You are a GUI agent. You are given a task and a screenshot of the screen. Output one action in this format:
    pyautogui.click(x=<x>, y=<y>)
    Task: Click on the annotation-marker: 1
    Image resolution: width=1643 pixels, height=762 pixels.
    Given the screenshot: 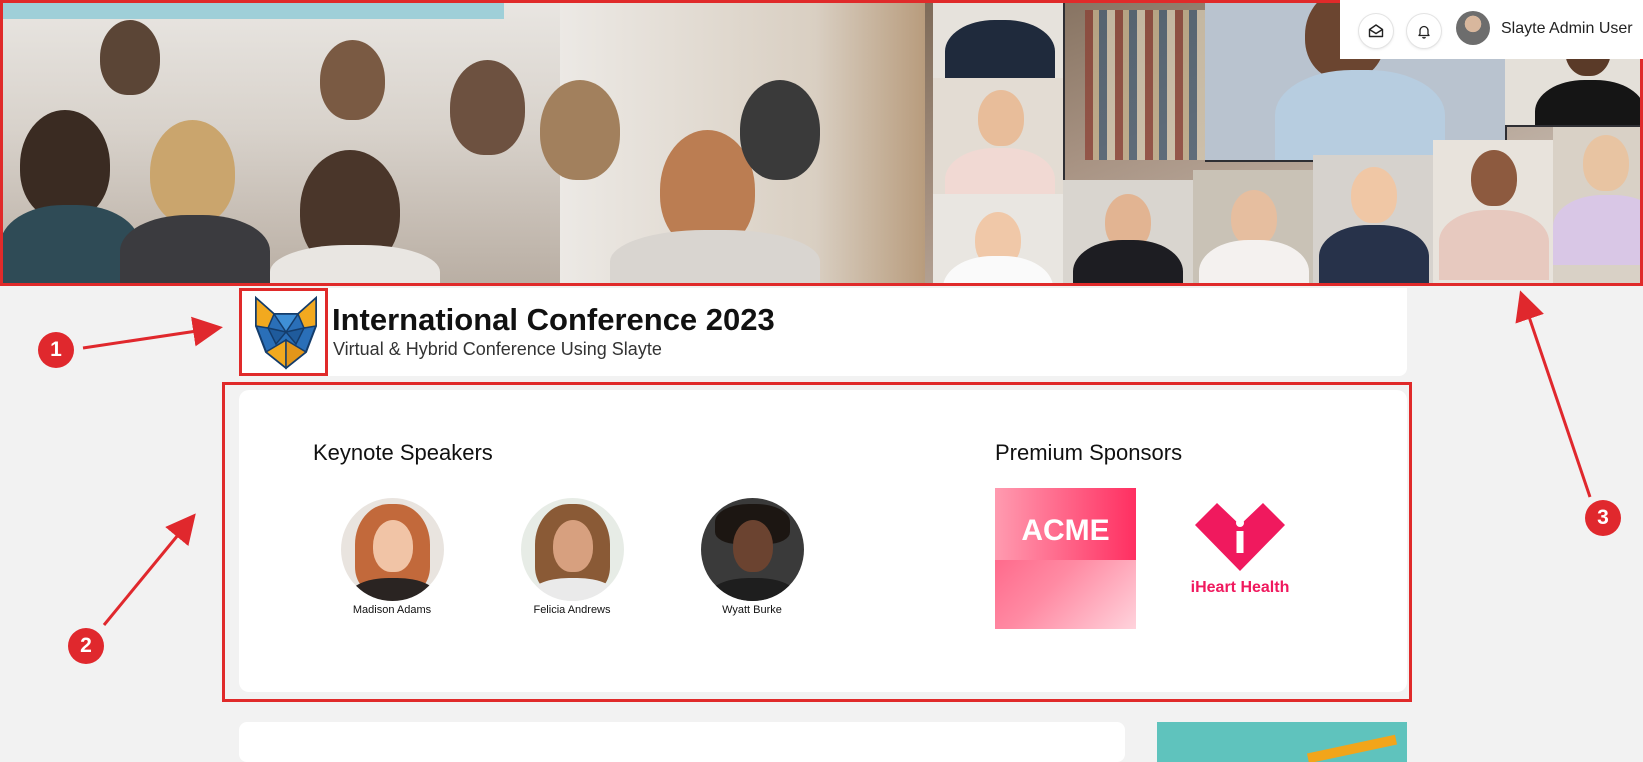 What is the action you would take?
    pyautogui.click(x=56, y=350)
    